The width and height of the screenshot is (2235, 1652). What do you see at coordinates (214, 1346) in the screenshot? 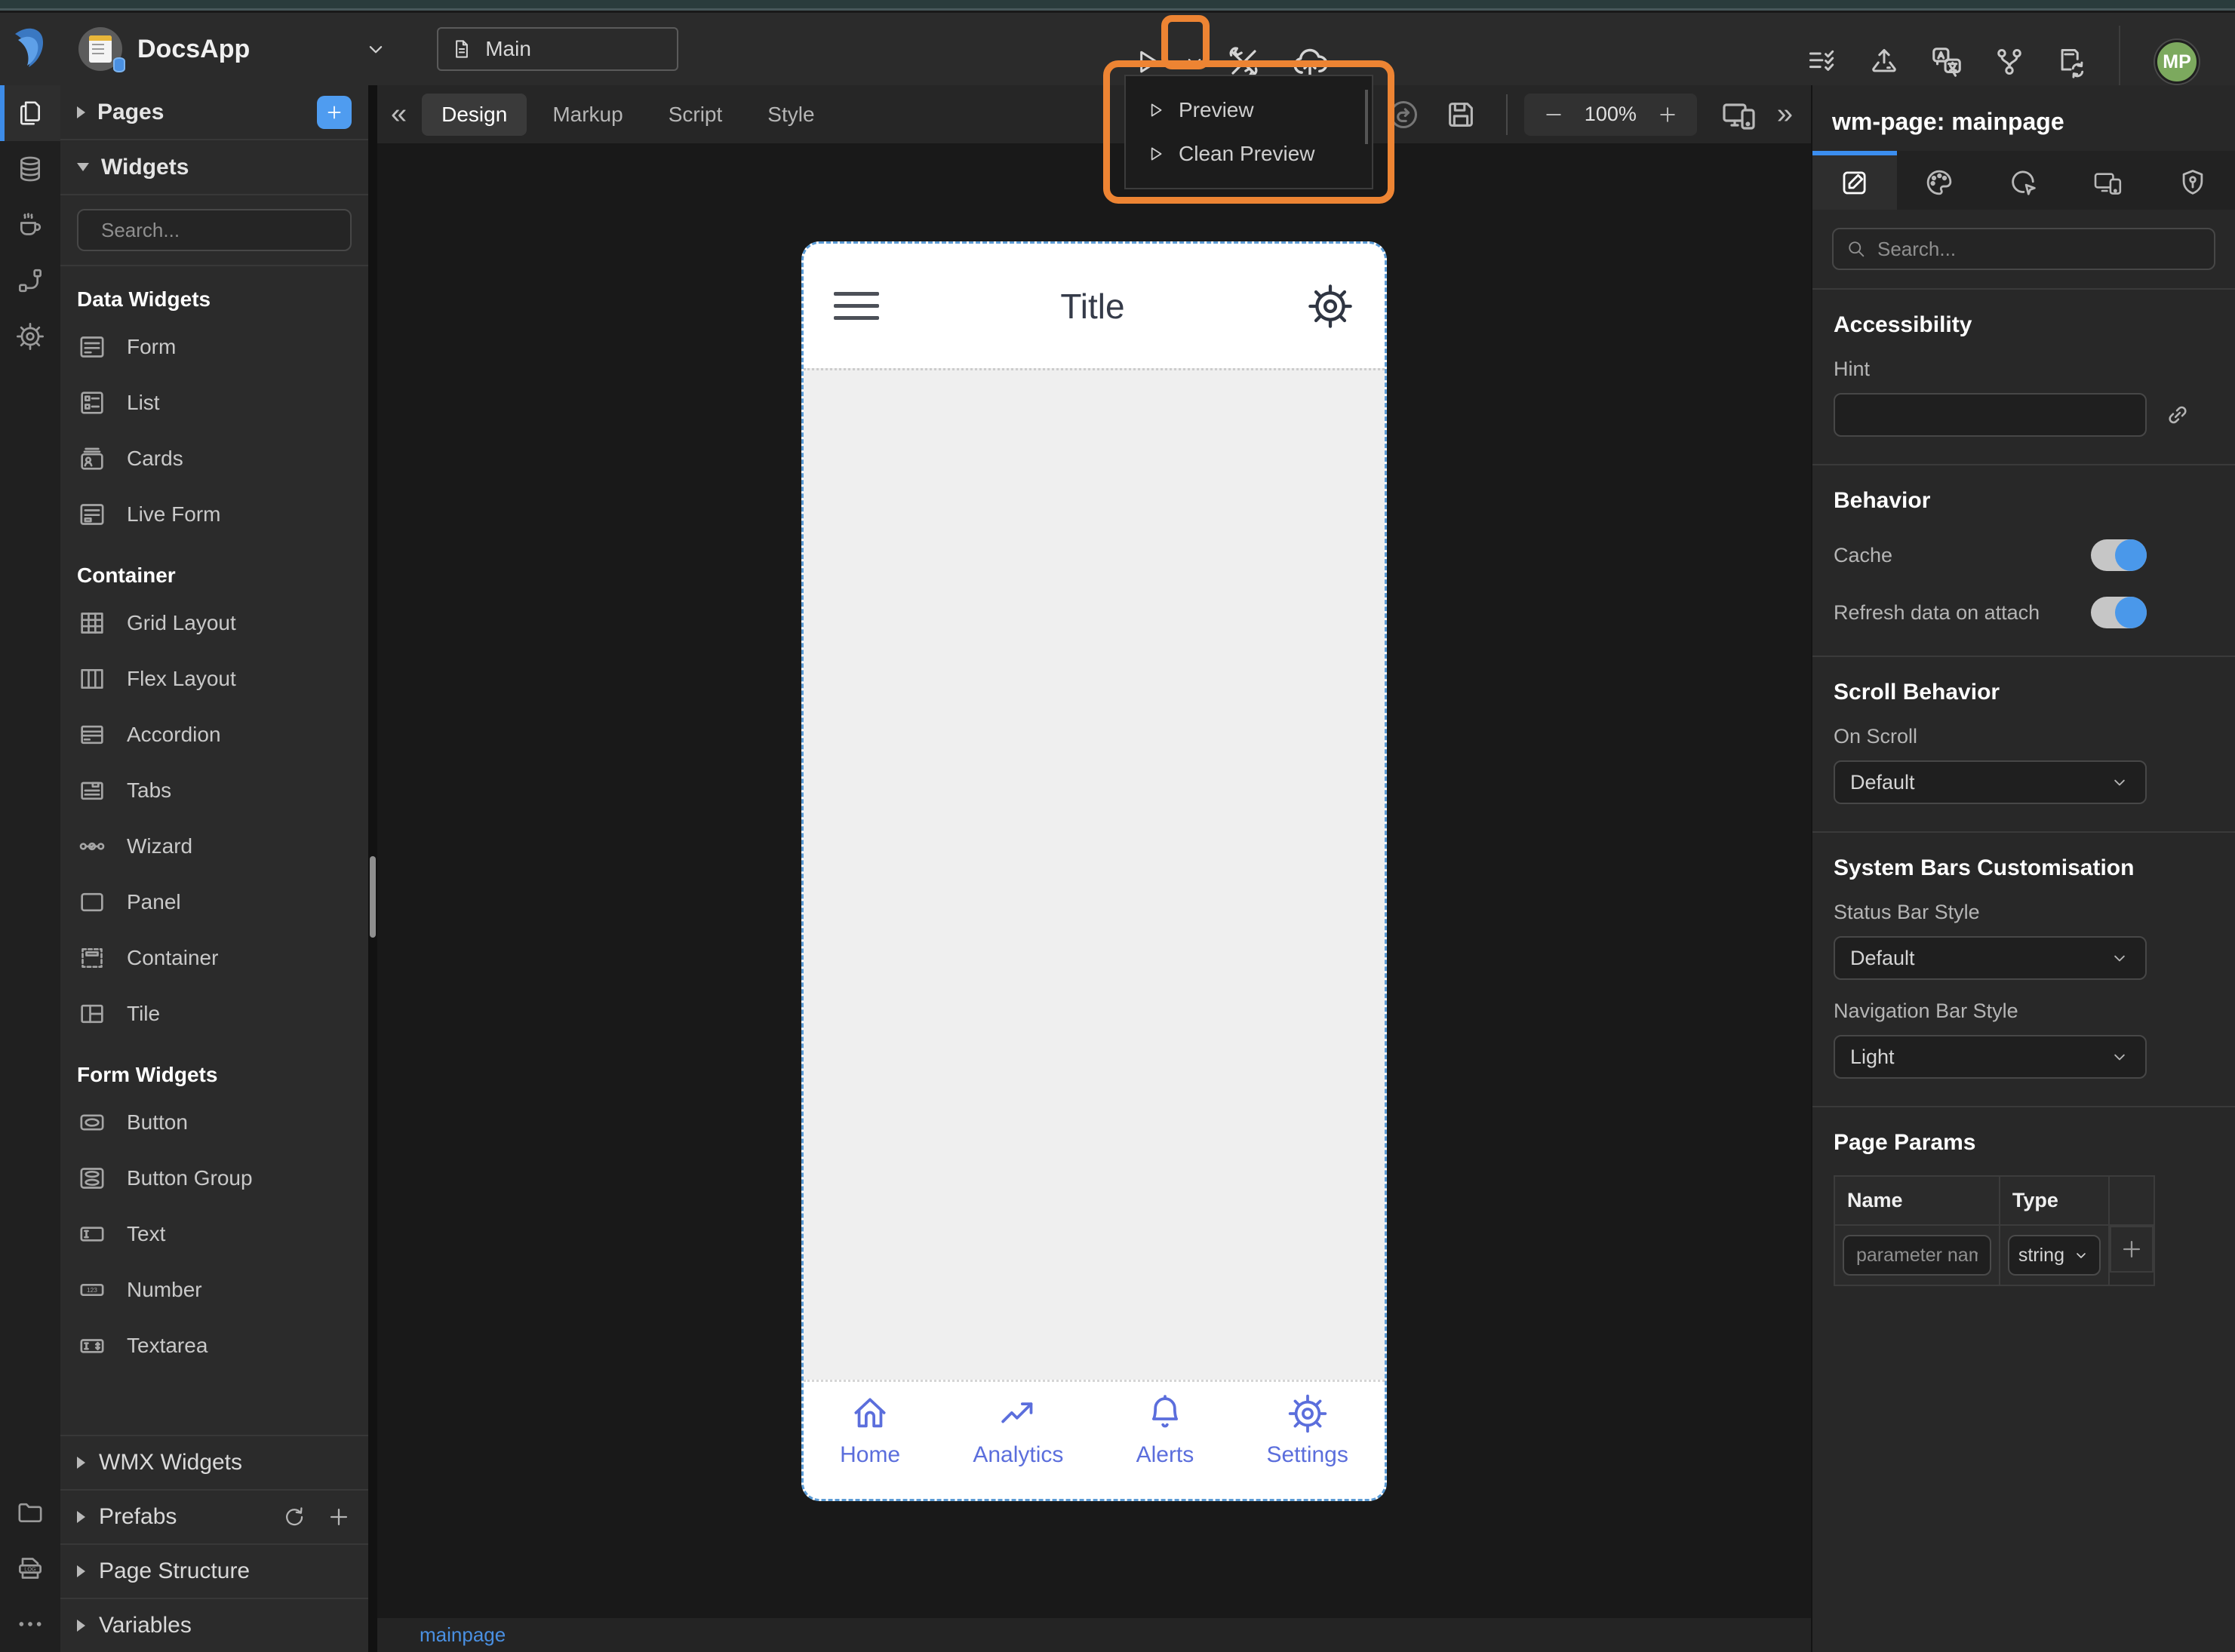
I see `widget-item-textarea: Textarea` at bounding box center [214, 1346].